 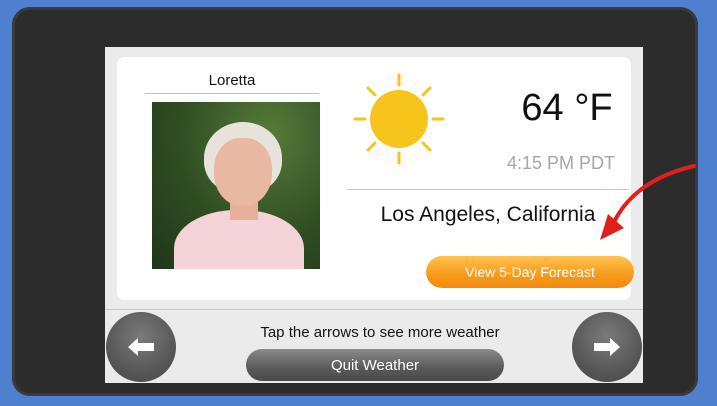 I want to click on annotation-arrow-icon, so click(x=648, y=202).